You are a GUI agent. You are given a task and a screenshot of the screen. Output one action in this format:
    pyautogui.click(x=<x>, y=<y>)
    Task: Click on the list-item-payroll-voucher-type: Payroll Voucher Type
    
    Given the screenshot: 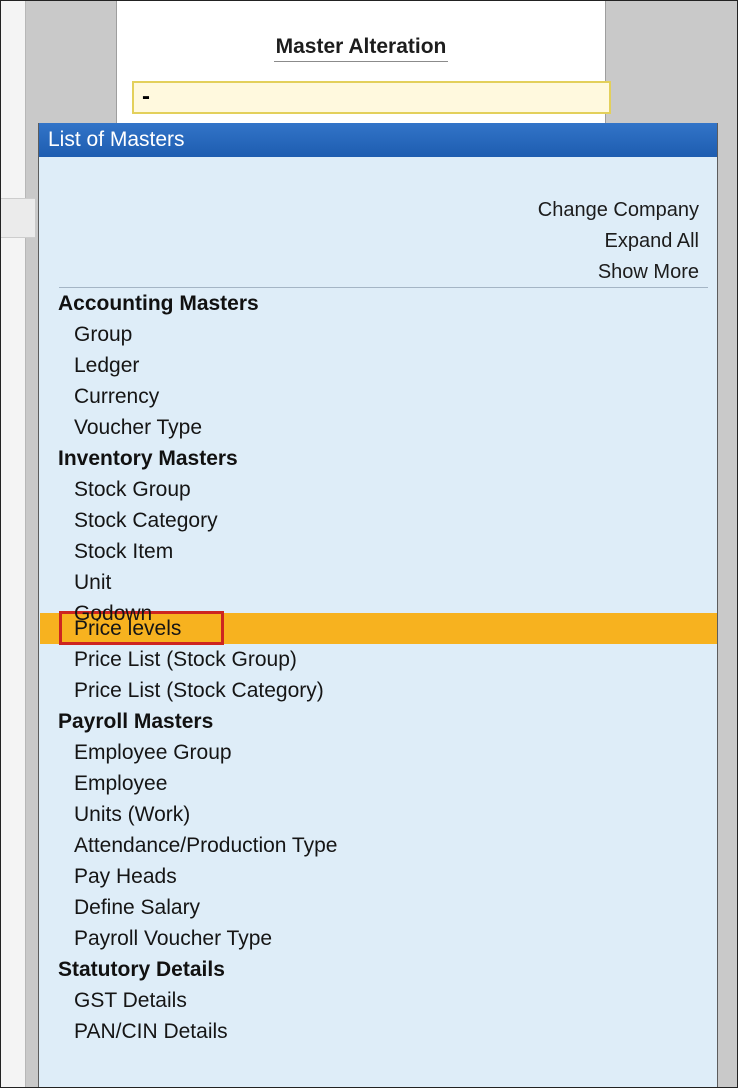 What is the action you would take?
    pyautogui.click(x=173, y=939)
    